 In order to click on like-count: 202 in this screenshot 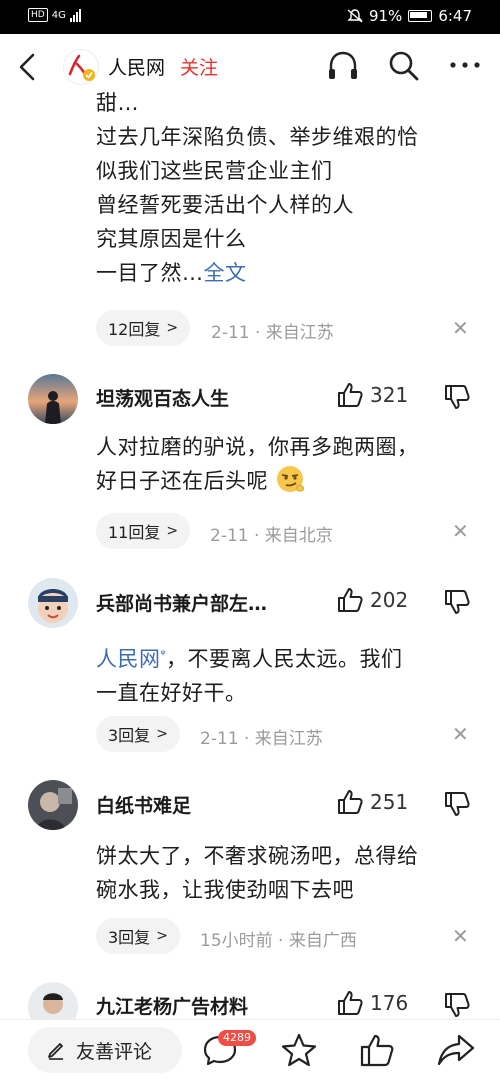, I will do `click(389, 600)`.